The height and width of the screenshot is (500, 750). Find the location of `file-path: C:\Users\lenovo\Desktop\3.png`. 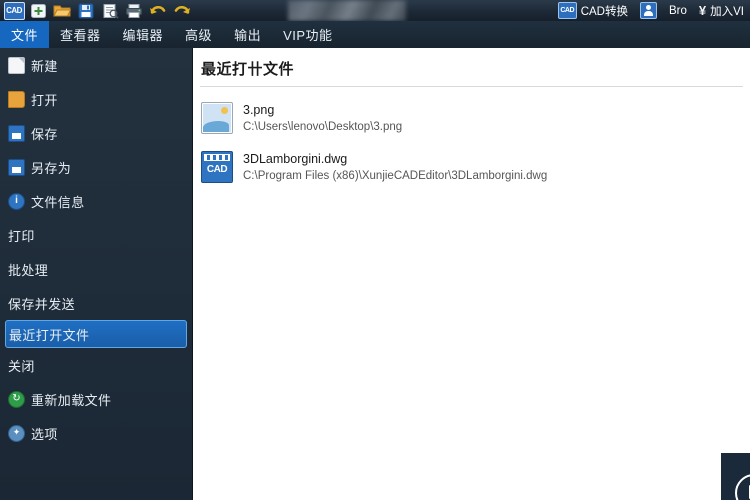

file-path: C:\Users\lenovo\Desktop\3.png is located at coordinates (323, 127).